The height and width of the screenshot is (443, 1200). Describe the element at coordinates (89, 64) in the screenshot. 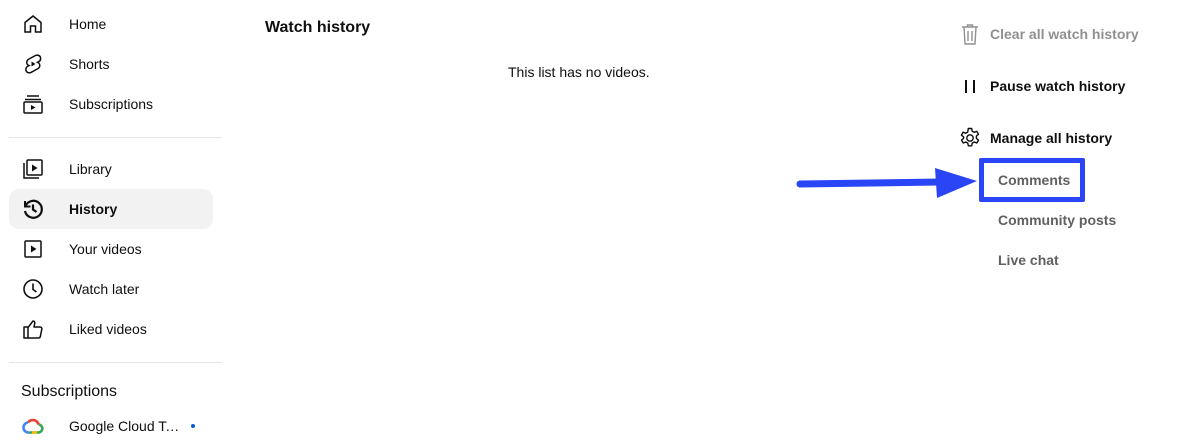

I see `sidebar-item-label: Shorts` at that location.